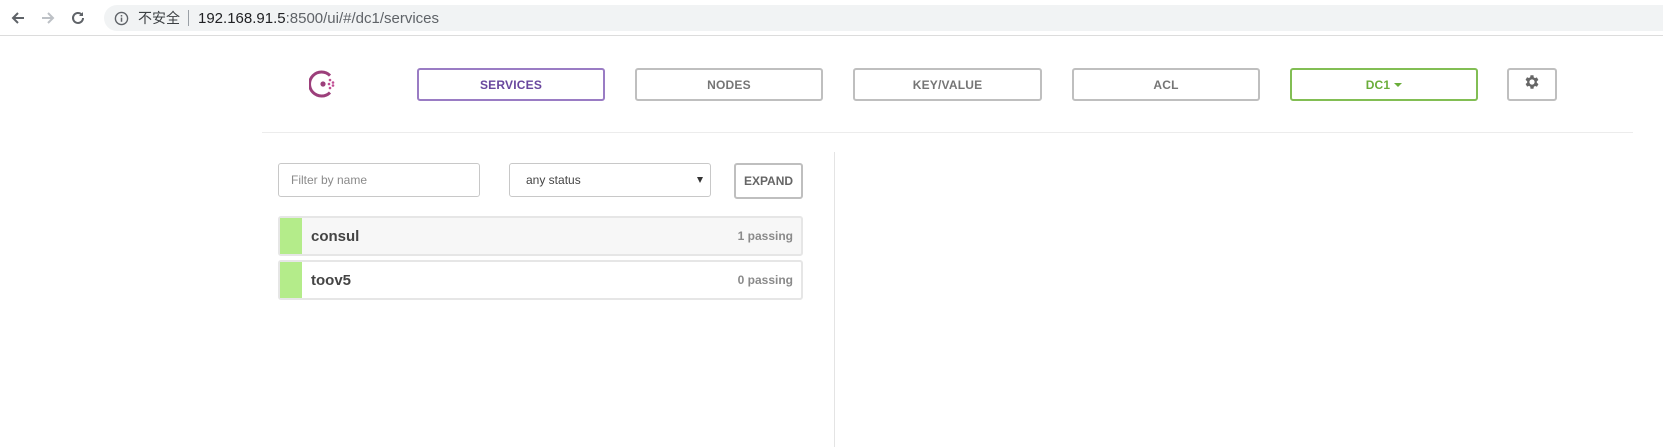 Image resolution: width=1663 pixels, height=447 pixels. What do you see at coordinates (379, 180) in the screenshot?
I see `filter-by-name-input` at bounding box center [379, 180].